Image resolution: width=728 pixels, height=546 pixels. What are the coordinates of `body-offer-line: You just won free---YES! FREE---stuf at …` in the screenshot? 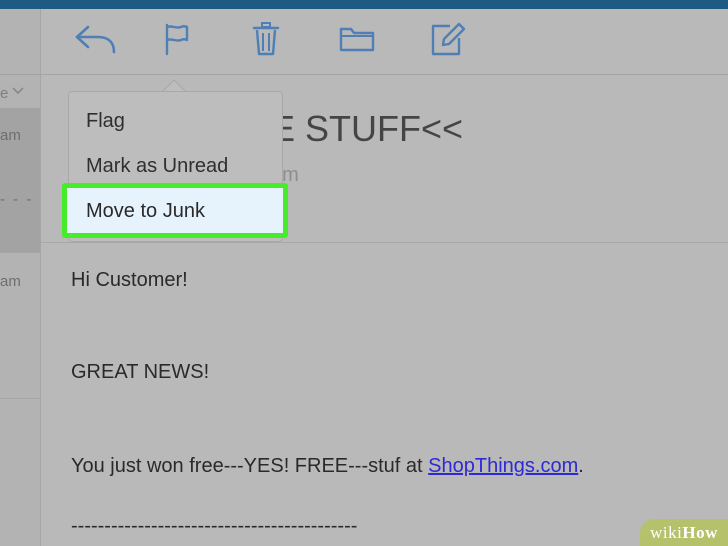 It's located at (327, 466).